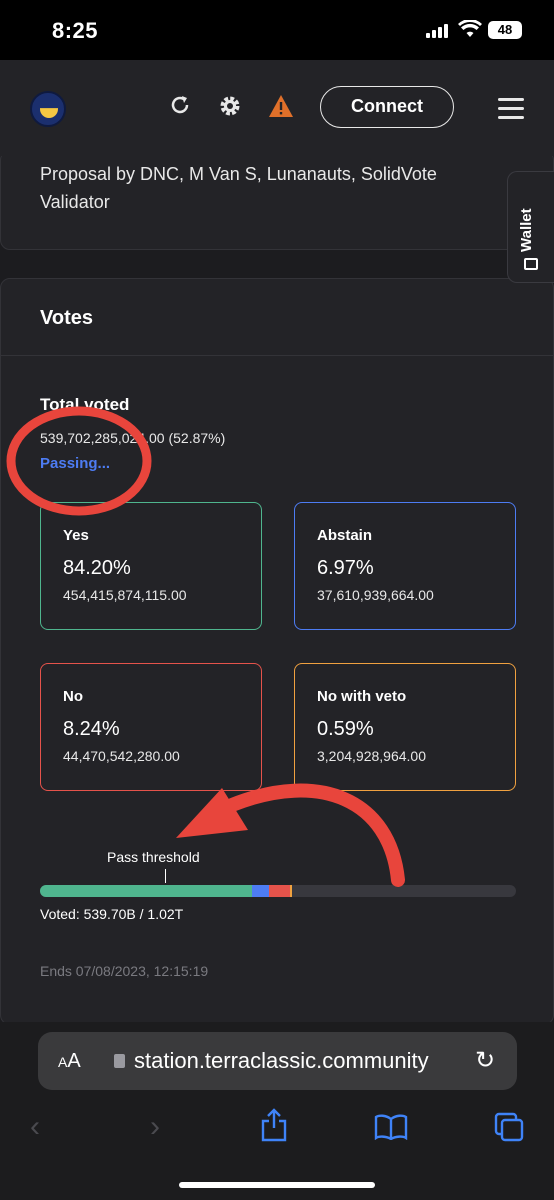 This screenshot has width=554, height=1200. I want to click on vote-option-percent: 6.97%, so click(345, 568).